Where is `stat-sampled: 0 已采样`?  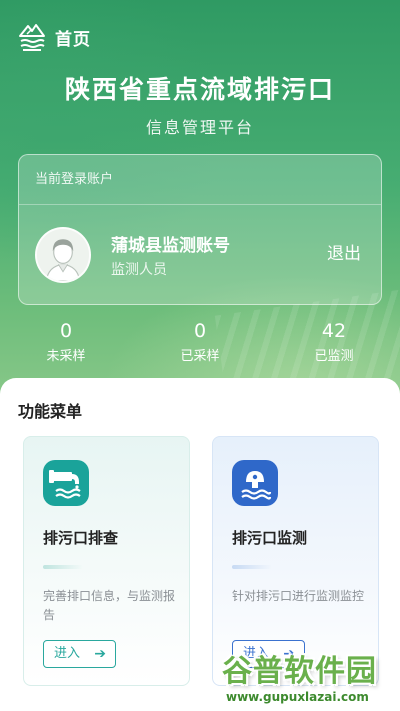
stat-sampled: 0 已采样 is located at coordinates (200, 343).